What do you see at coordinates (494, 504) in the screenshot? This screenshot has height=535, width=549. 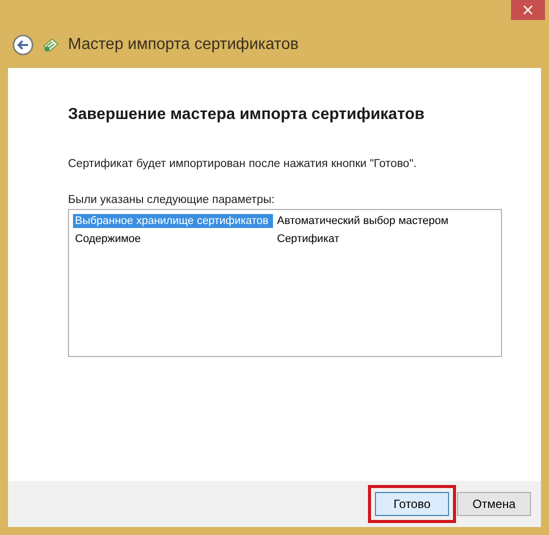 I see `cancel-button: Отмена` at bounding box center [494, 504].